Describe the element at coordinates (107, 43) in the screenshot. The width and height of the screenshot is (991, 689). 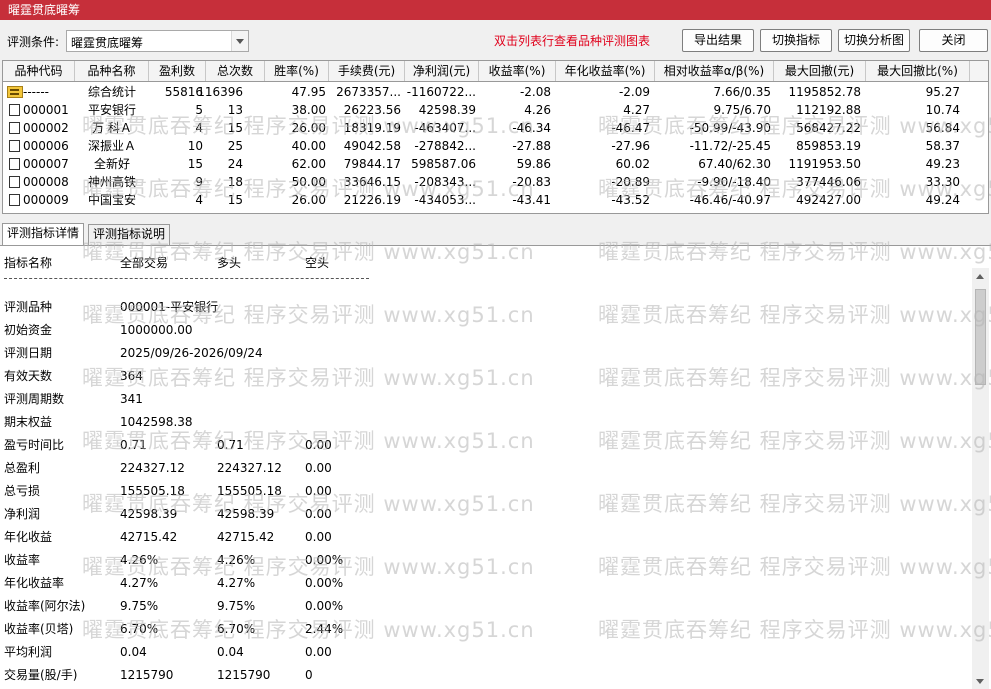
I see `condition-select-value: 曜霆贯底曜筹` at that location.